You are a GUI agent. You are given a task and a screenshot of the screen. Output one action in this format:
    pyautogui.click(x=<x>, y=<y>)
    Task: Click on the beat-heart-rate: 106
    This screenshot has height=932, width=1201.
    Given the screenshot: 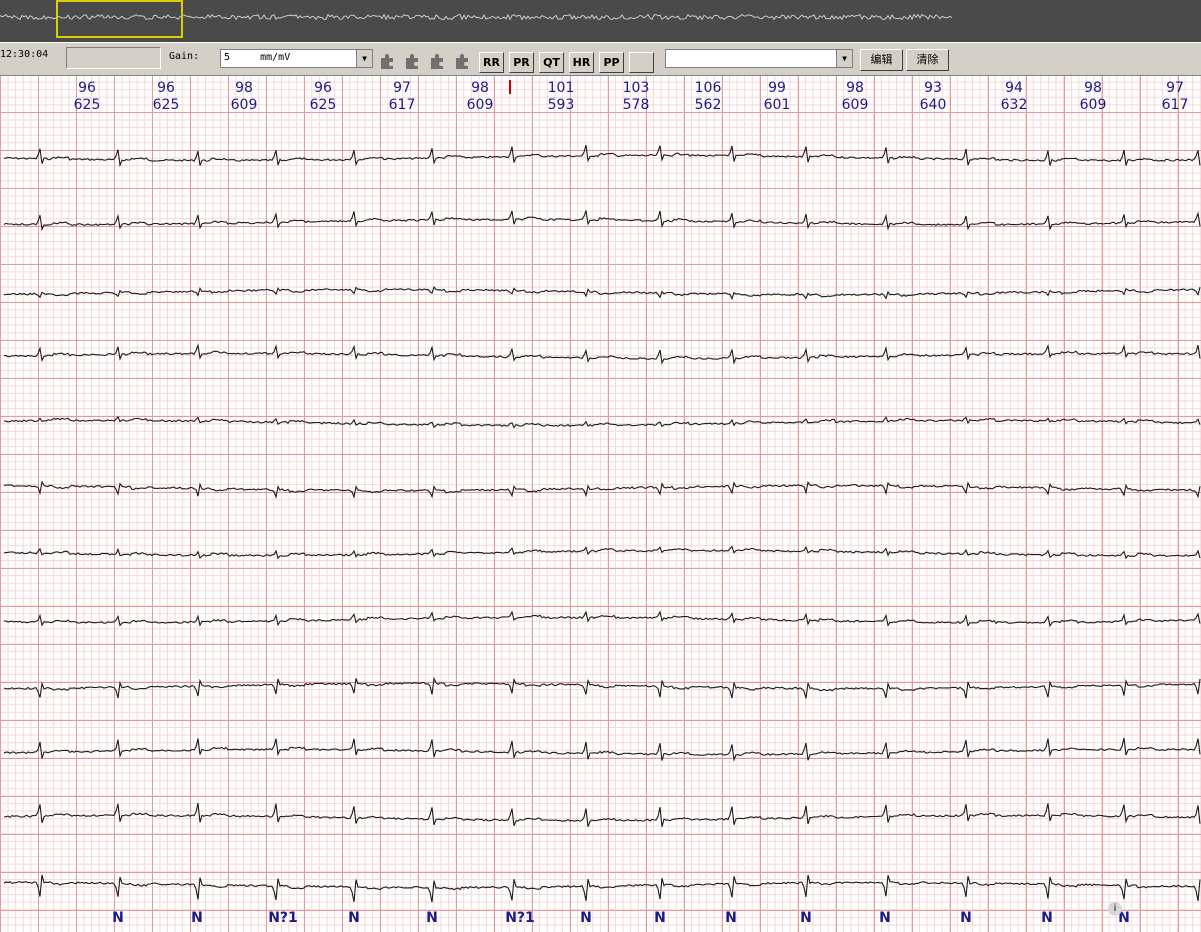 What is the action you would take?
    pyautogui.click(x=708, y=88)
    